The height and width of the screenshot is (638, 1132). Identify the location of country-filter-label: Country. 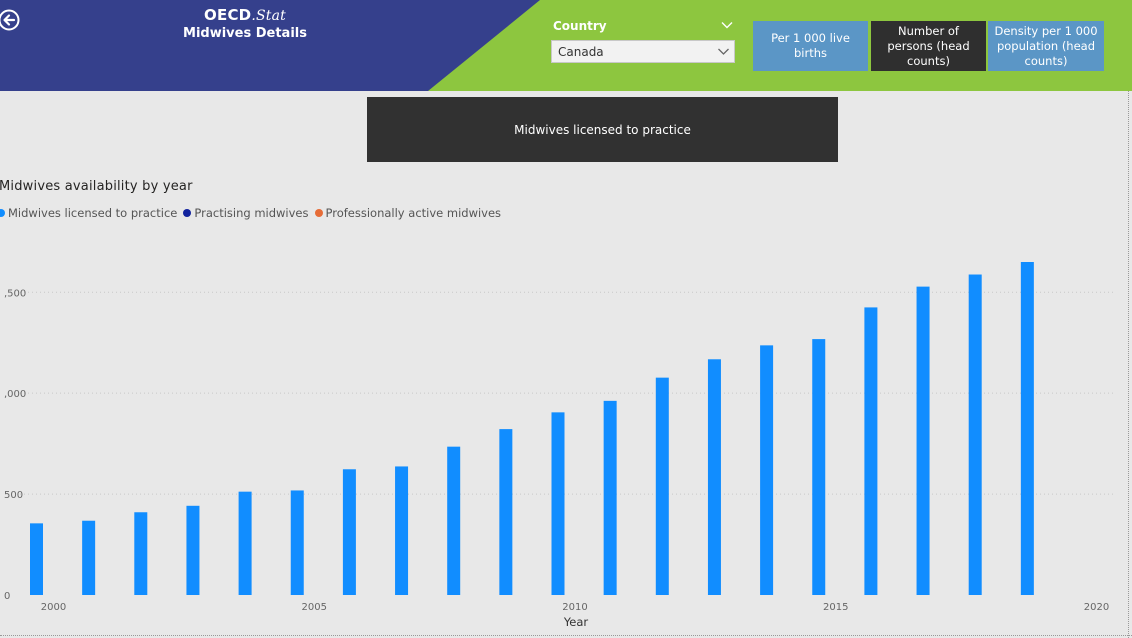
(580, 26).